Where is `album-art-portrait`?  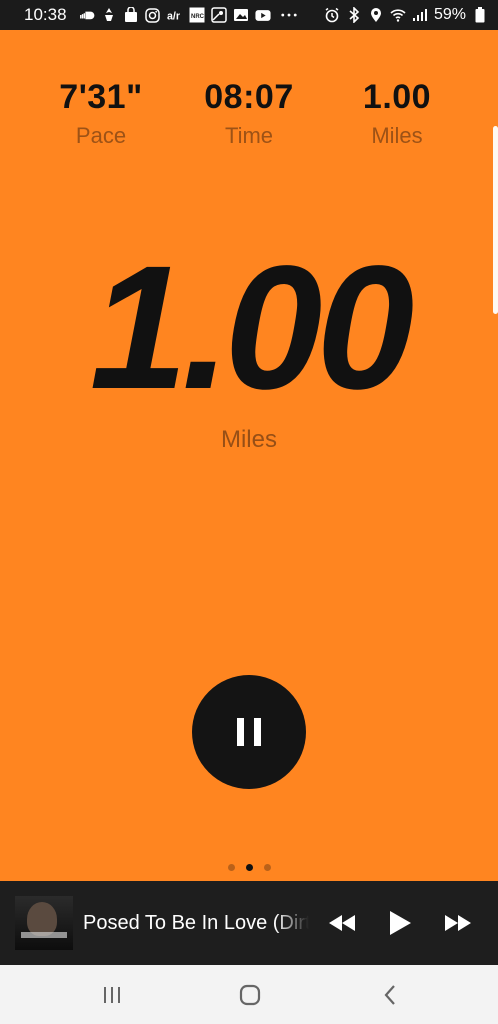 album-art-portrait is located at coordinates (42, 919).